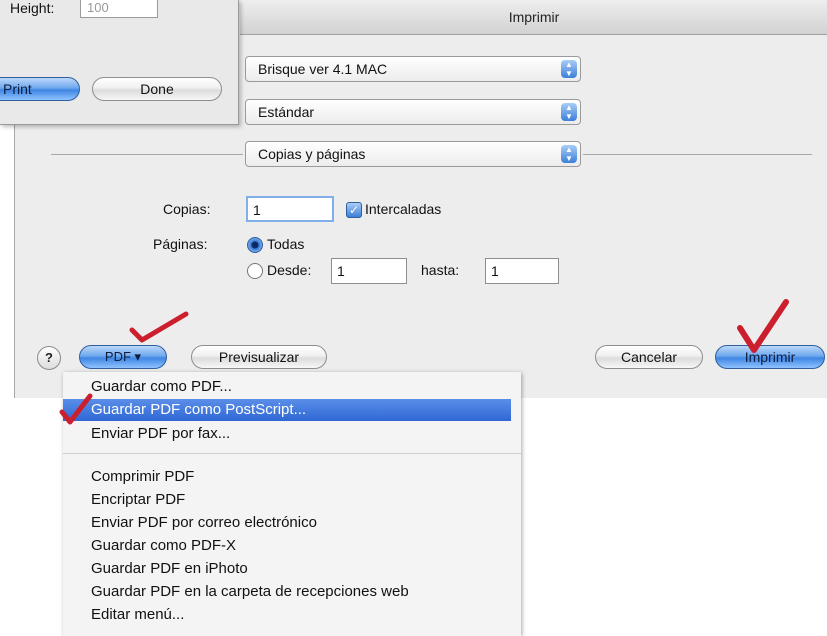 This screenshot has height=636, width=827. Describe the element at coordinates (255, 271) in the screenshot. I see `pages-range-radio` at that location.